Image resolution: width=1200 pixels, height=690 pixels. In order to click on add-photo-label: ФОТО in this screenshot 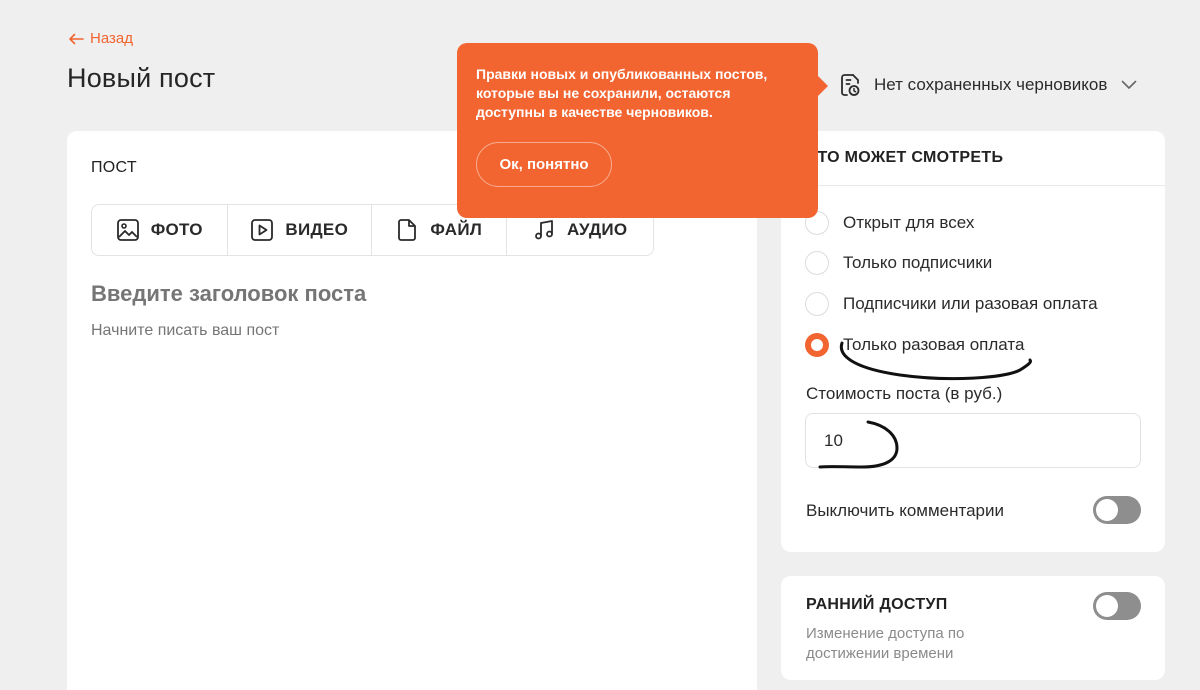, I will do `click(176, 229)`.